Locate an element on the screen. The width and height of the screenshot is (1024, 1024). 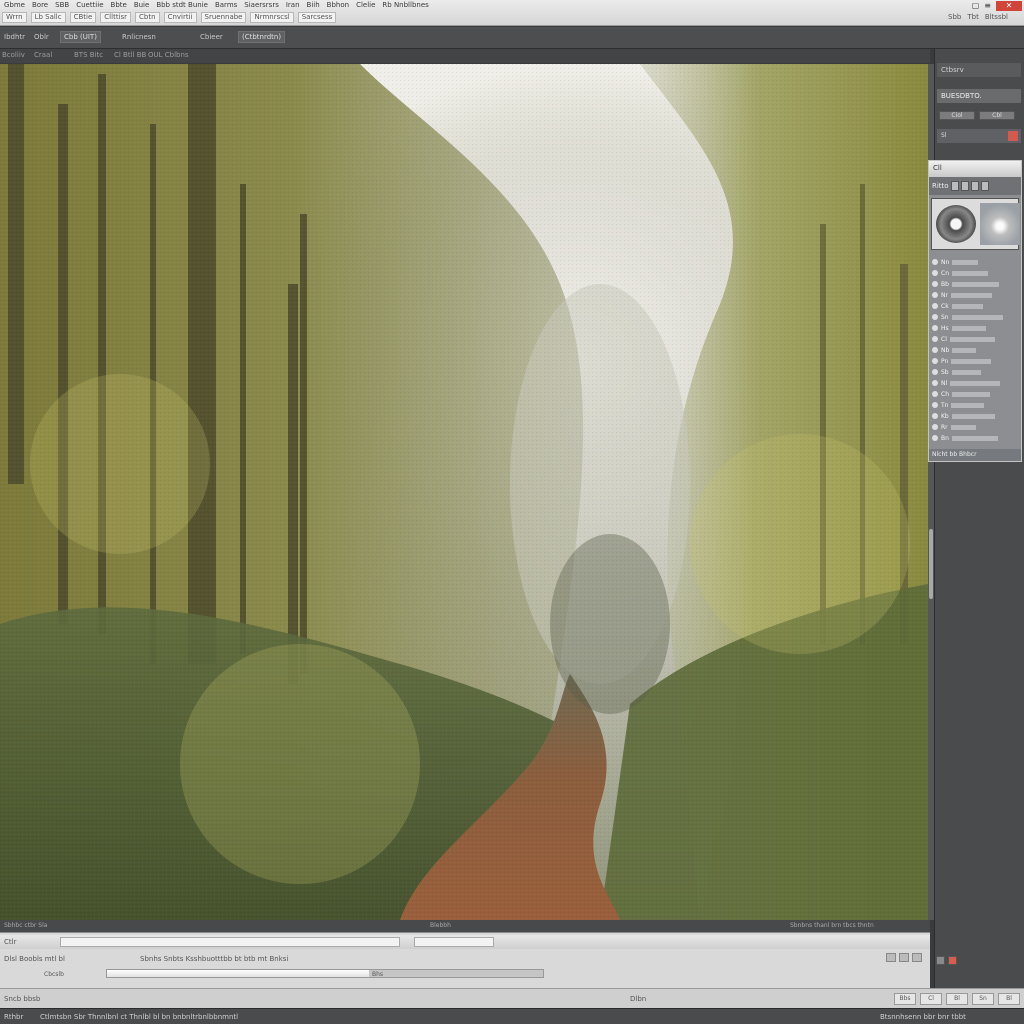
layer-row: Nb is located at coordinates (975, 350).